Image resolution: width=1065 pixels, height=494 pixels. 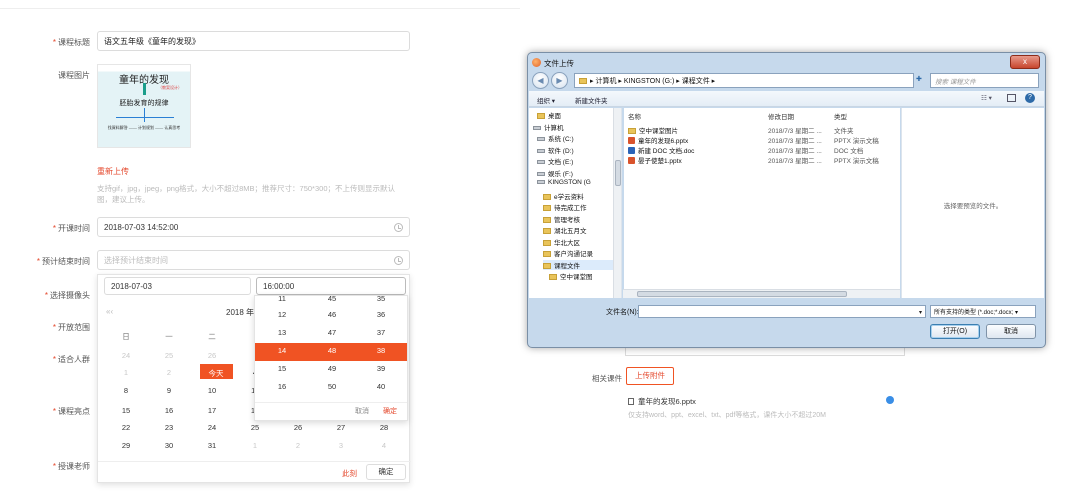 I want to click on time-confirm-button: 确定, so click(x=390, y=411).